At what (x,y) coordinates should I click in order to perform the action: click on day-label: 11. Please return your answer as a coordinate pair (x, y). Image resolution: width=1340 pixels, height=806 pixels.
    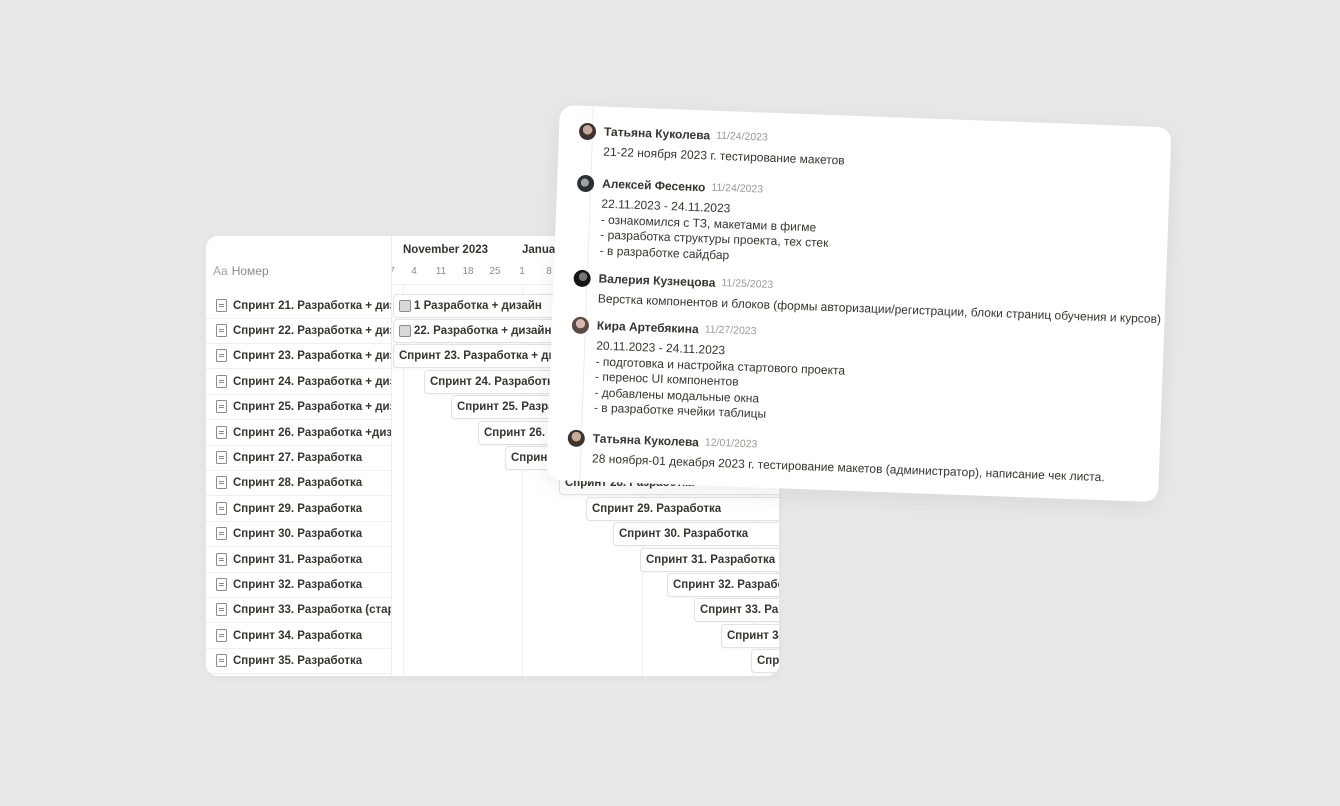
    Looking at the image, I should click on (441, 271).